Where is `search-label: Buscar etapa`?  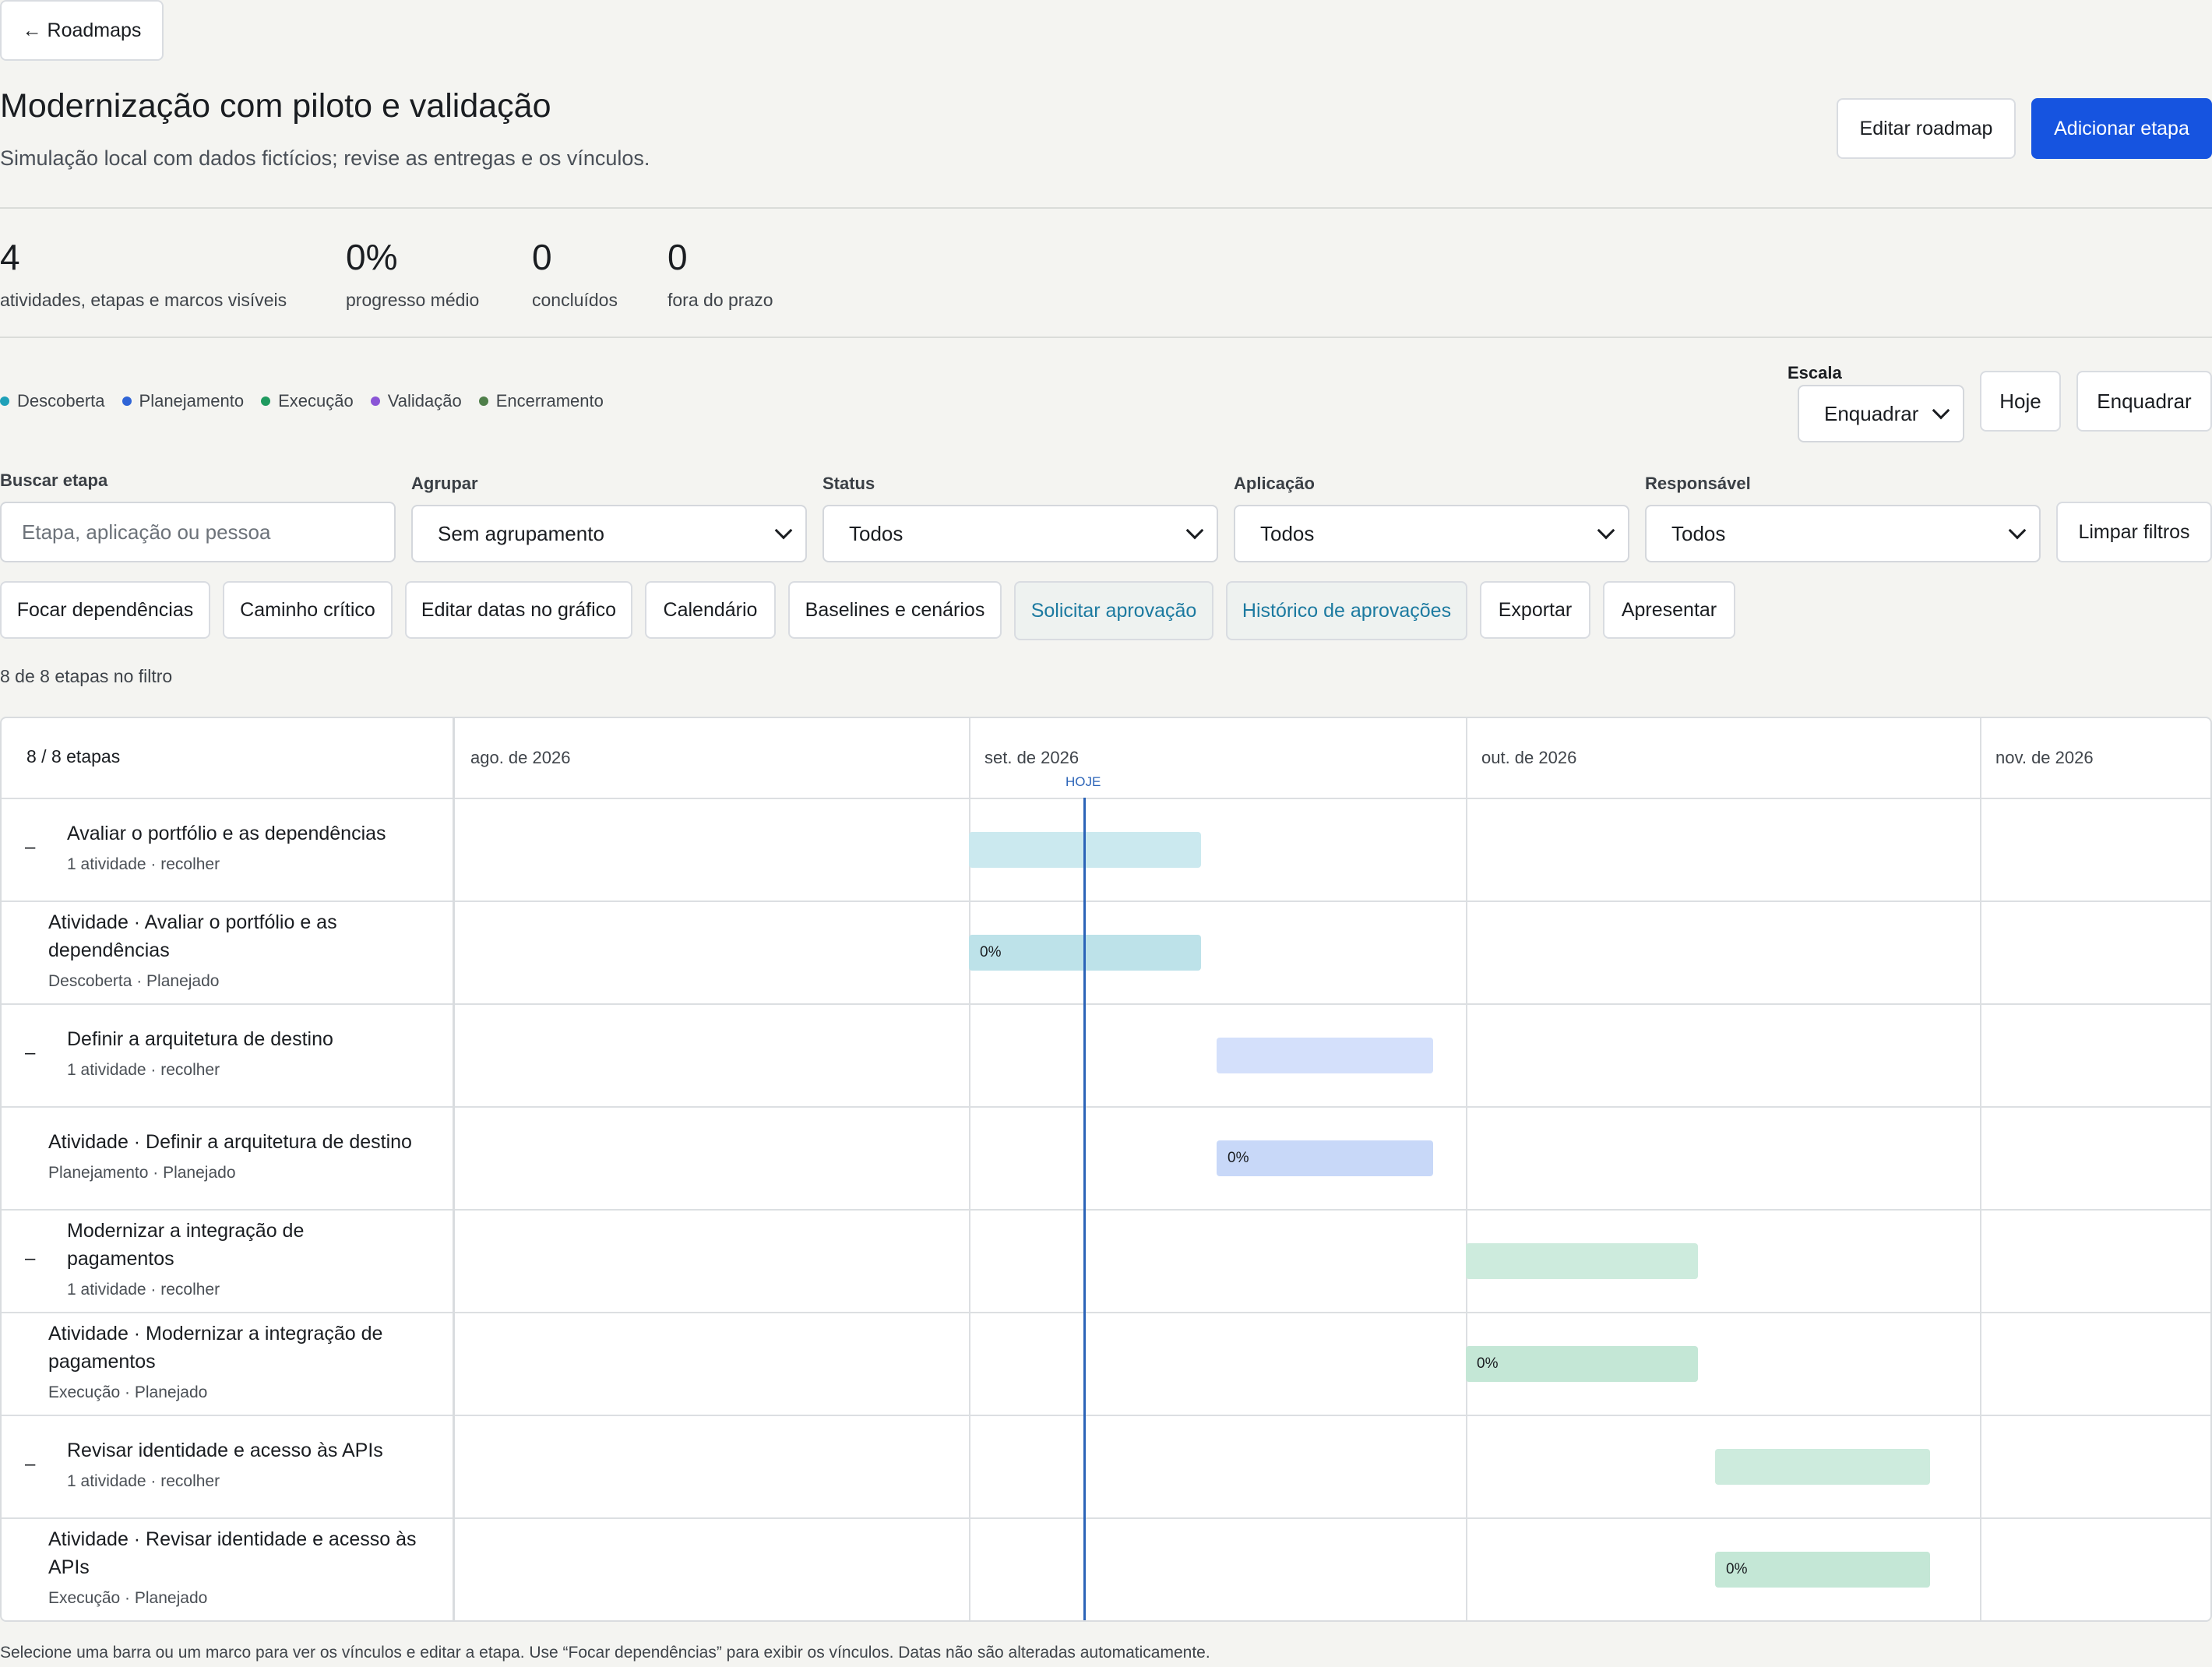
search-label: Buscar etapa is located at coordinates (54, 480).